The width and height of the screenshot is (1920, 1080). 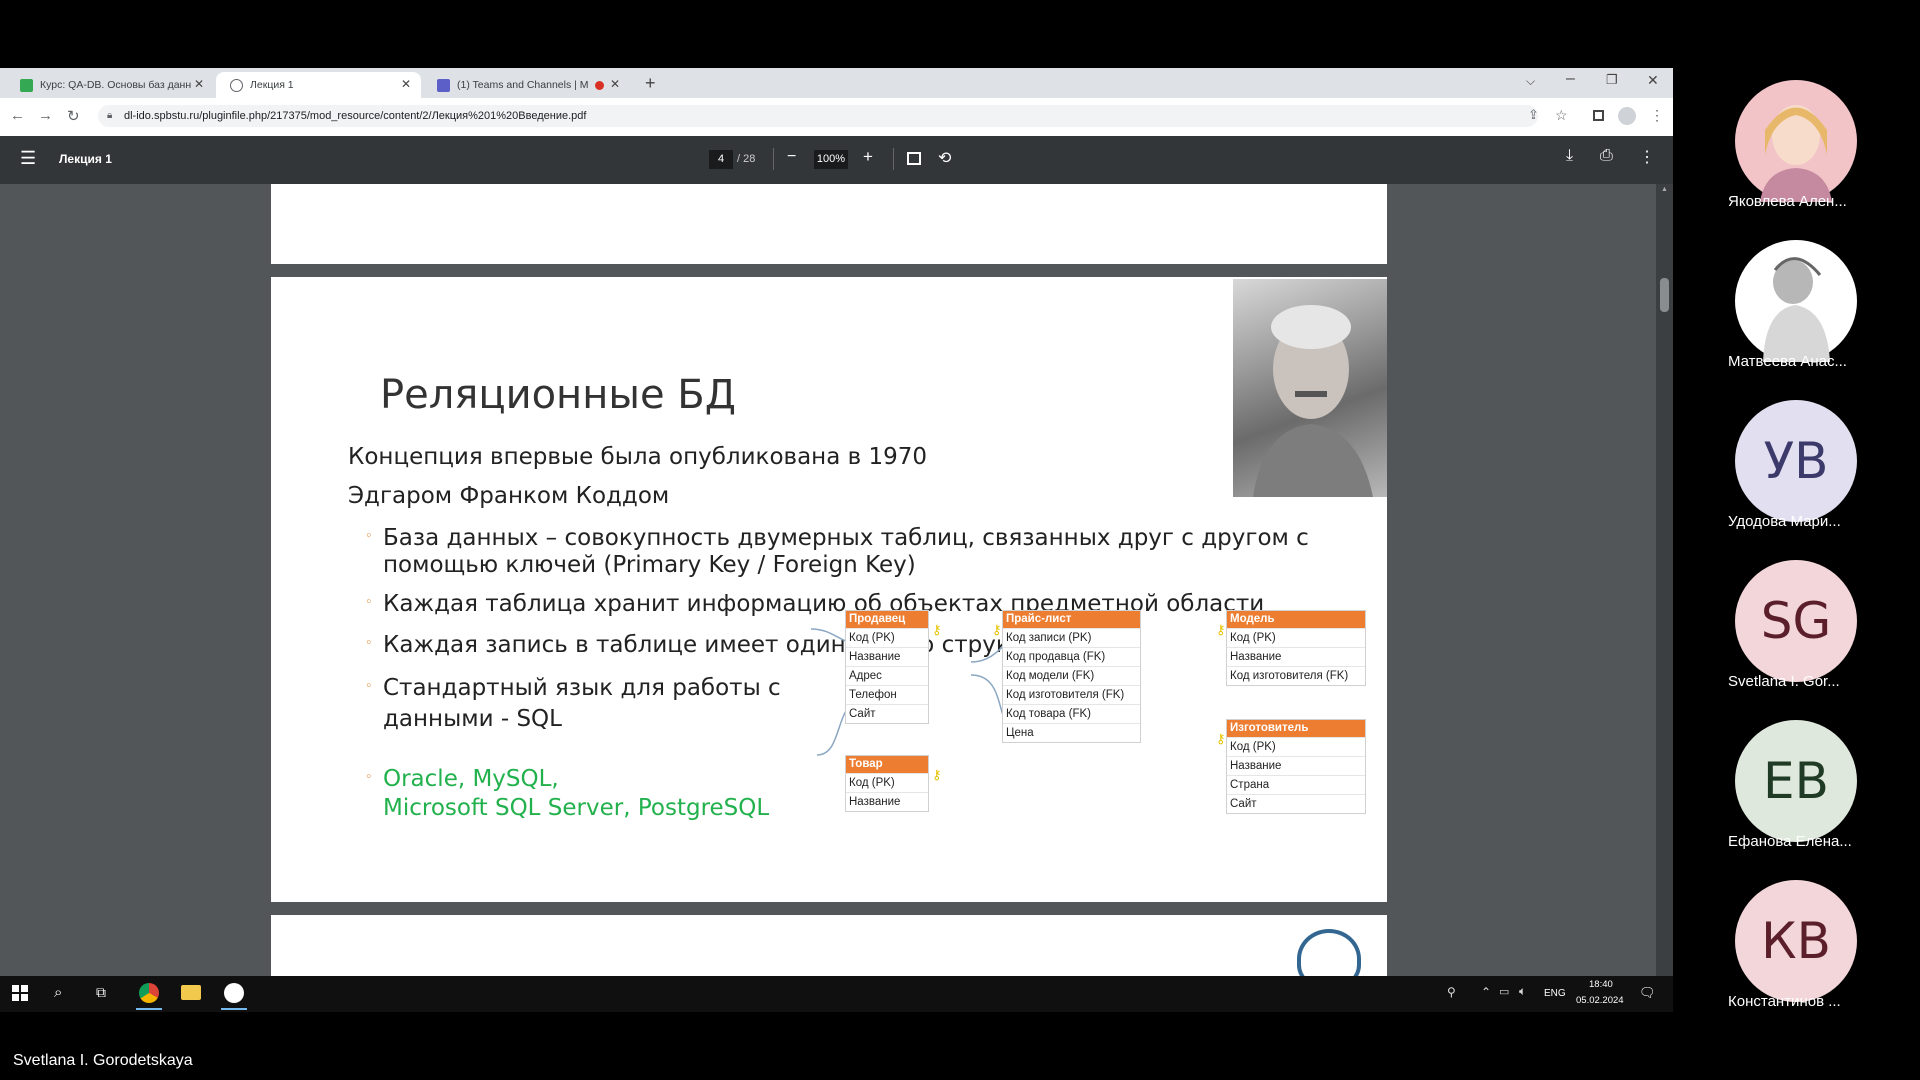 I want to click on tab-teams: (1) Teams and Channels | M ✕, so click(x=526, y=85).